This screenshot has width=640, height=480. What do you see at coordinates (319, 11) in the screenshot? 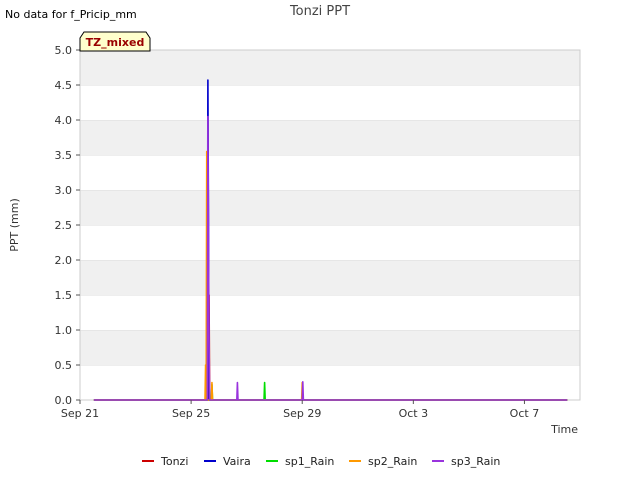
I see `chart-title: Tonzi PPT` at bounding box center [319, 11].